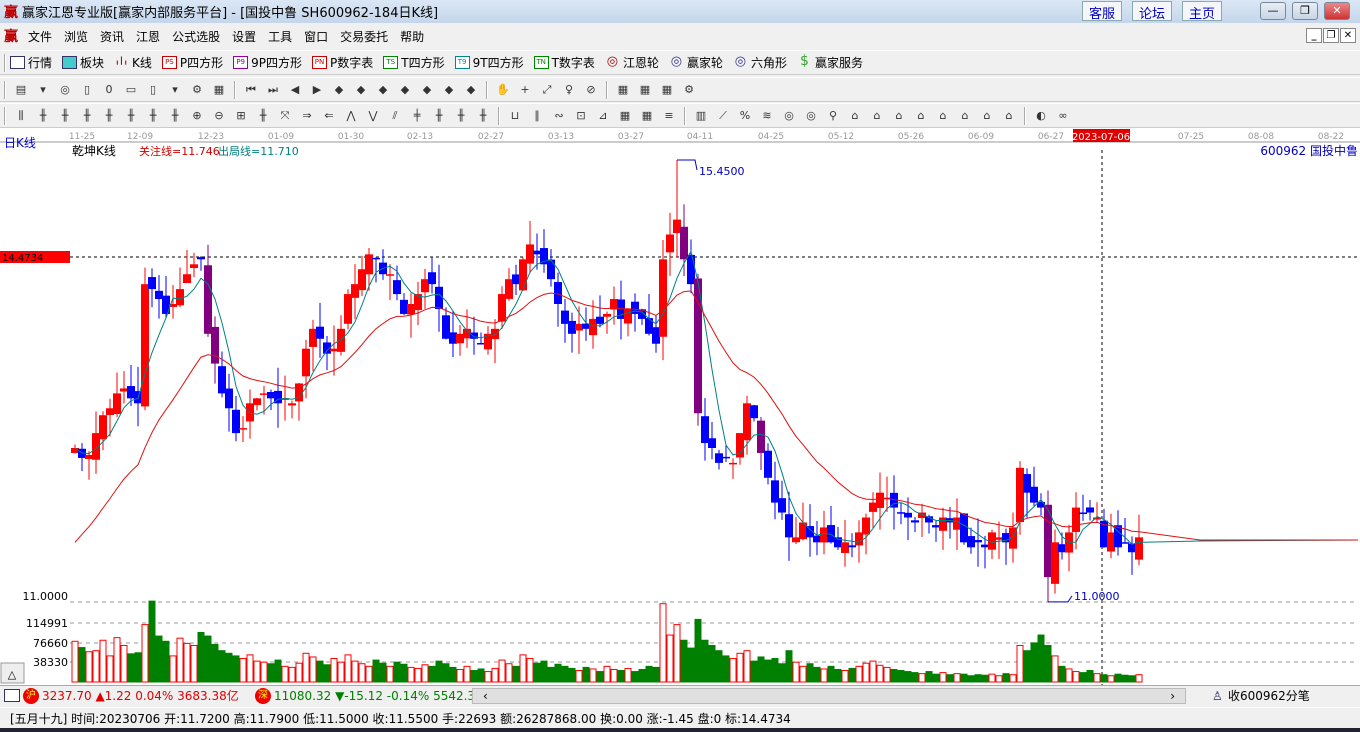 This screenshot has height=732, width=1360. I want to click on scroll-left-icon: ‹, so click(485, 696).